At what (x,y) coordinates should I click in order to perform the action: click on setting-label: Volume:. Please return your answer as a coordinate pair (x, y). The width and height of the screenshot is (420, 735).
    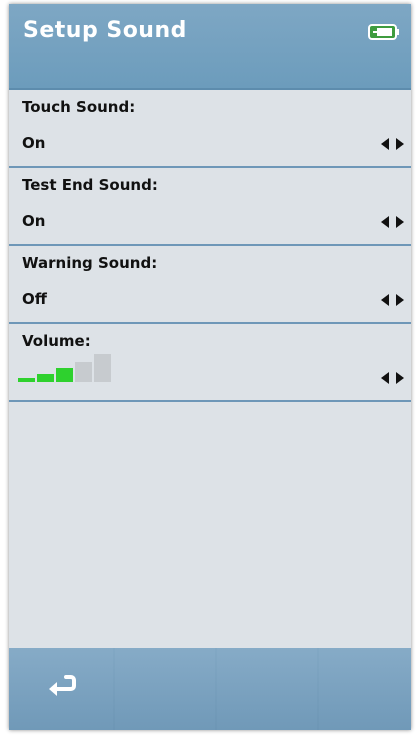
    Looking at the image, I should click on (56, 341).